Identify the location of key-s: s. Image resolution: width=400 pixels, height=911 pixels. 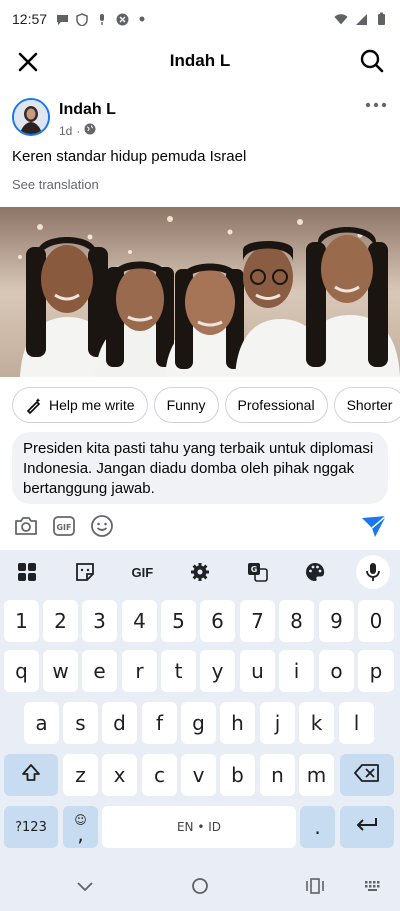
(80, 723).